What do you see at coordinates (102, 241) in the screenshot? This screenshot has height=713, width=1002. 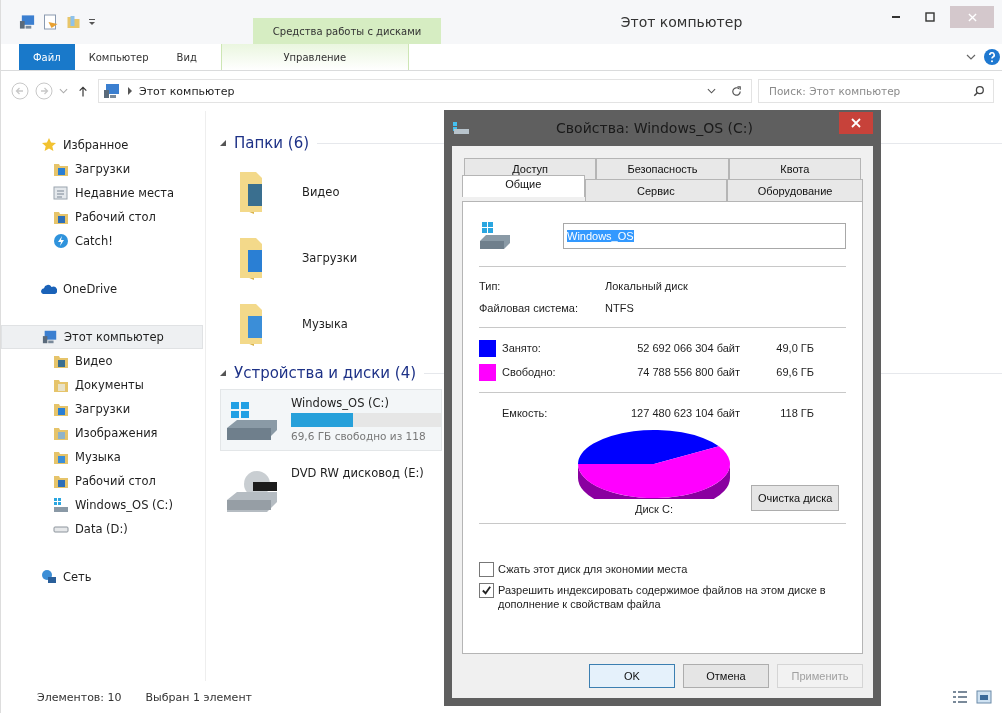 I see `sidebar-item: Catch!` at bounding box center [102, 241].